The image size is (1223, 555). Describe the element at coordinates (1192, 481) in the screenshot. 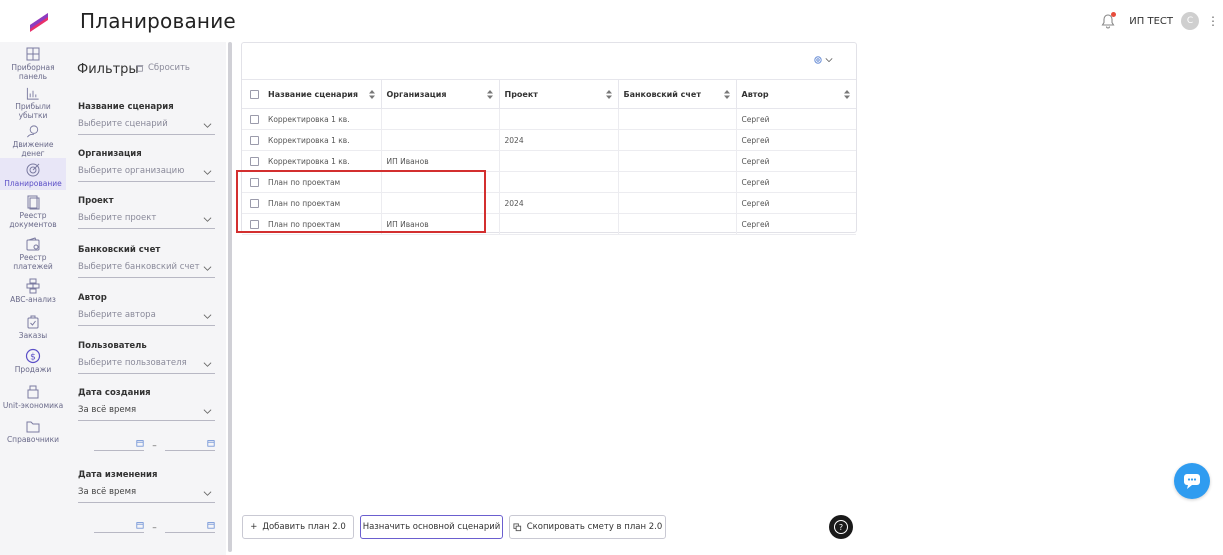

I see `chat-support-button` at that location.